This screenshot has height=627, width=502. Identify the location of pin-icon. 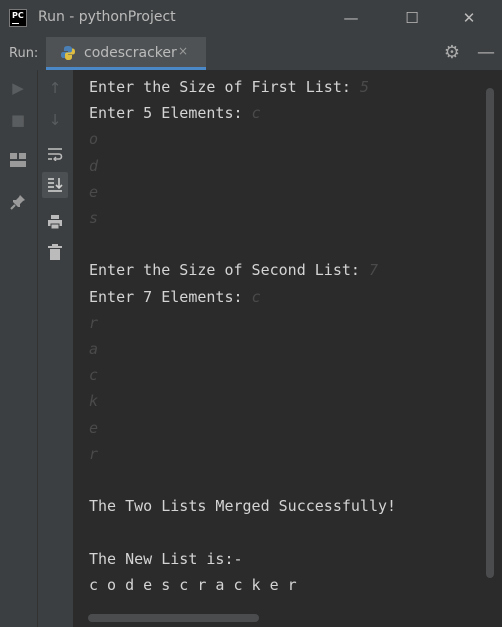
(18, 202).